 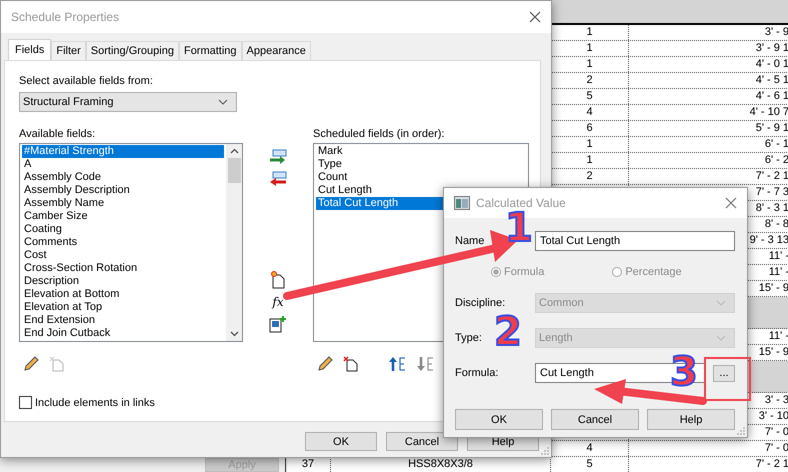 I want to click on table-cell: HSS8X8X3/8, so click(x=440, y=464).